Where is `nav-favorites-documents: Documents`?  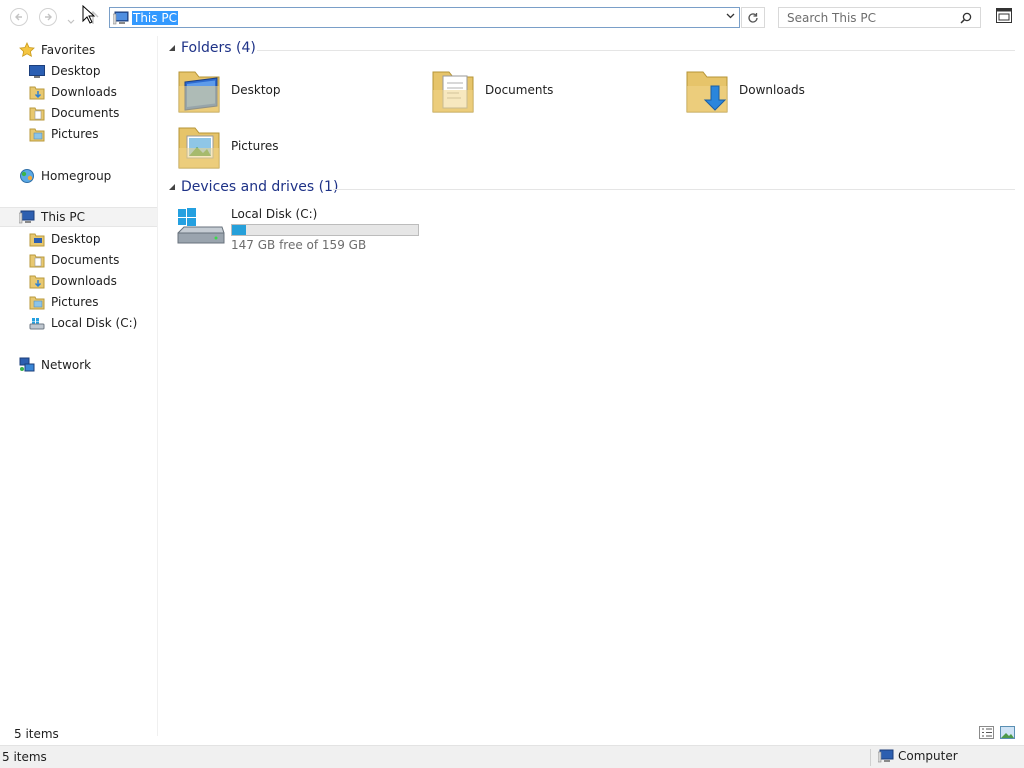
nav-favorites-documents: Documents is located at coordinates (74, 113).